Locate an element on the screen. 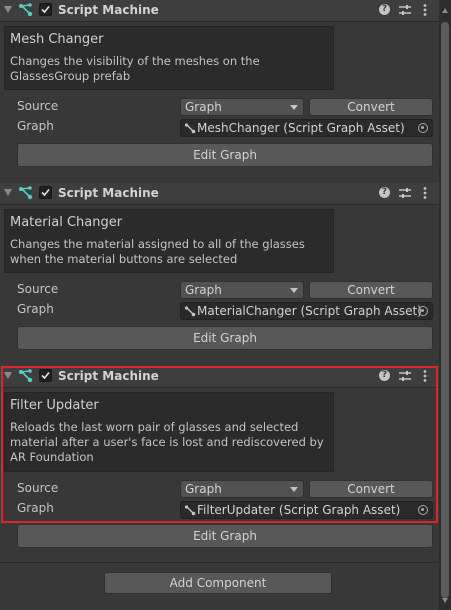  graph-asset-name: MeshChanger (Script Graph Asset) is located at coordinates (301, 128).